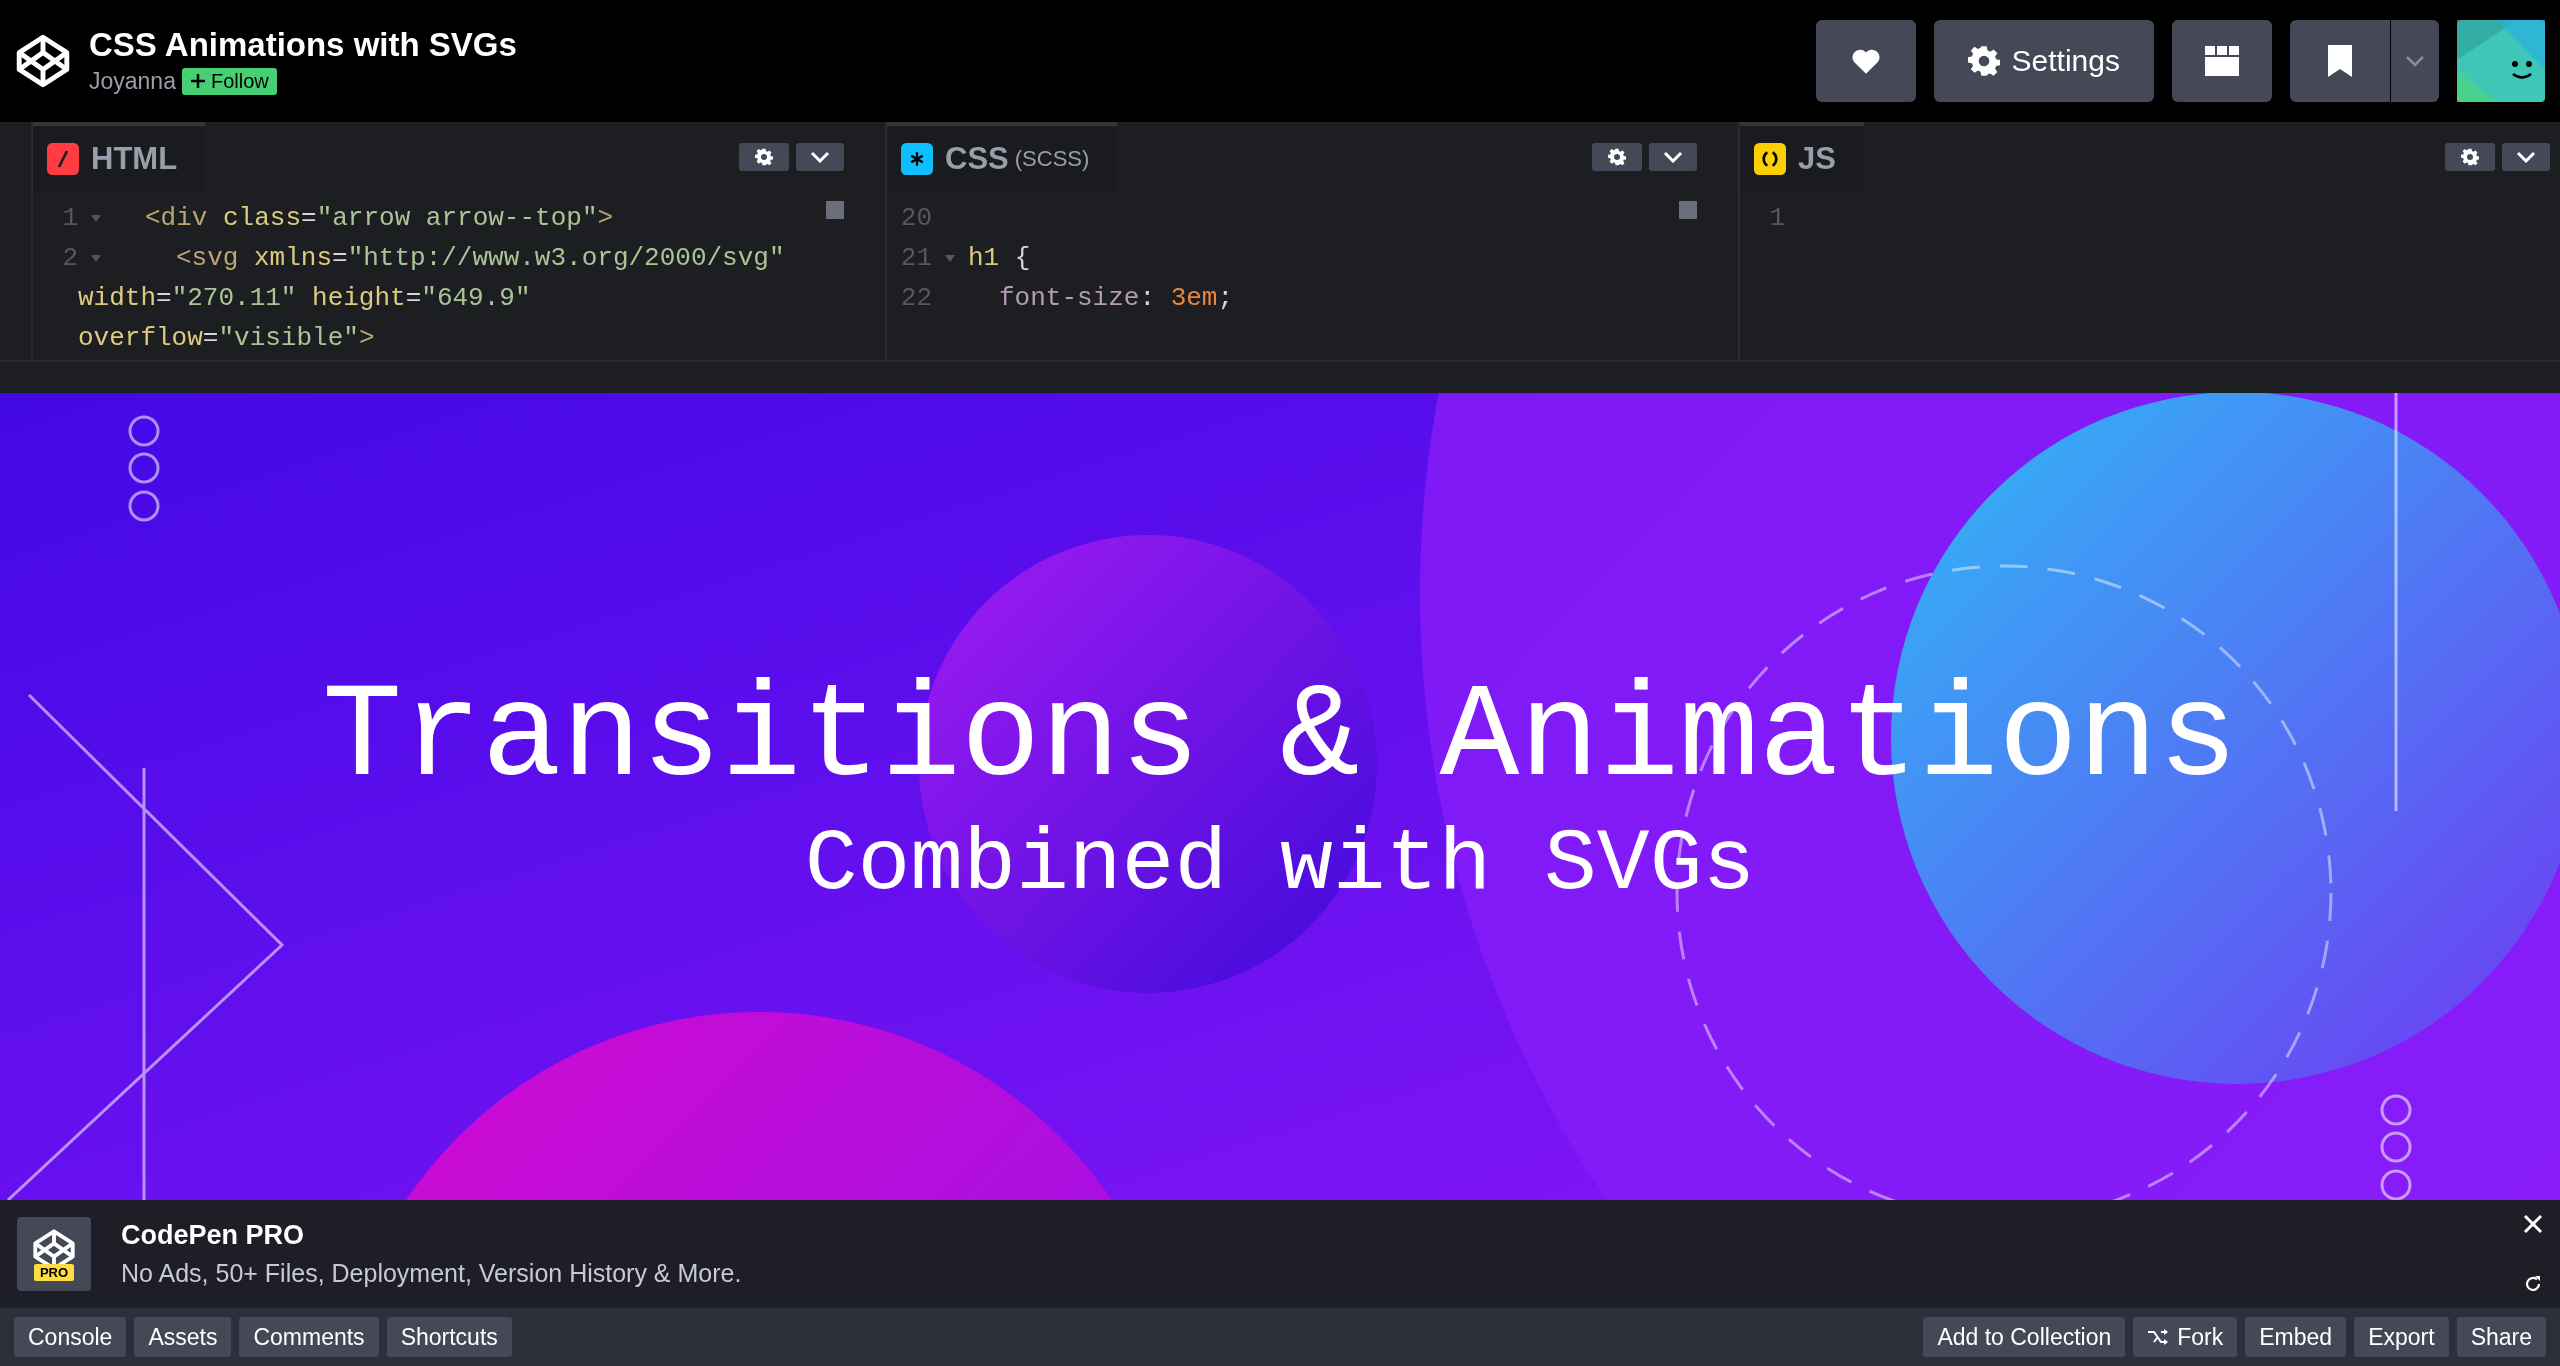  I want to click on footer-button: Export, so click(2401, 1337).